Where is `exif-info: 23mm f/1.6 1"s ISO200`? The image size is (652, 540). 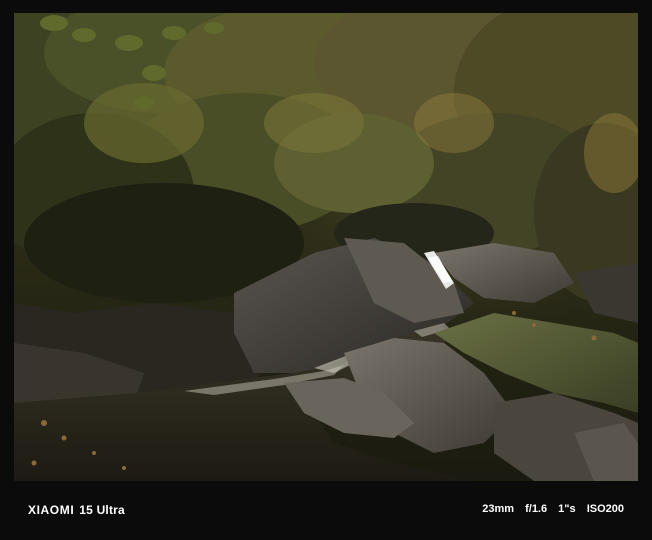
exif-info: 23mm f/1.6 1"s ISO200 is located at coordinates (553, 509).